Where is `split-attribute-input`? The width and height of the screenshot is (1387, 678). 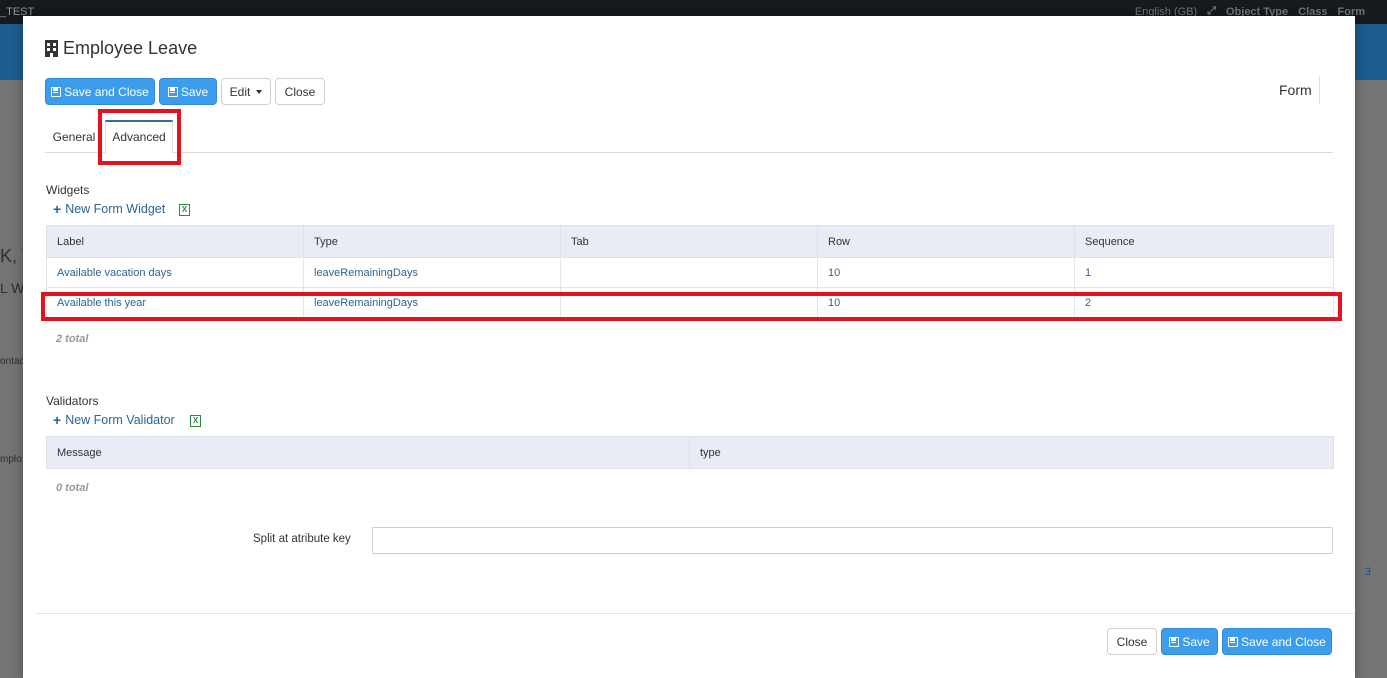
split-attribute-input is located at coordinates (852, 540).